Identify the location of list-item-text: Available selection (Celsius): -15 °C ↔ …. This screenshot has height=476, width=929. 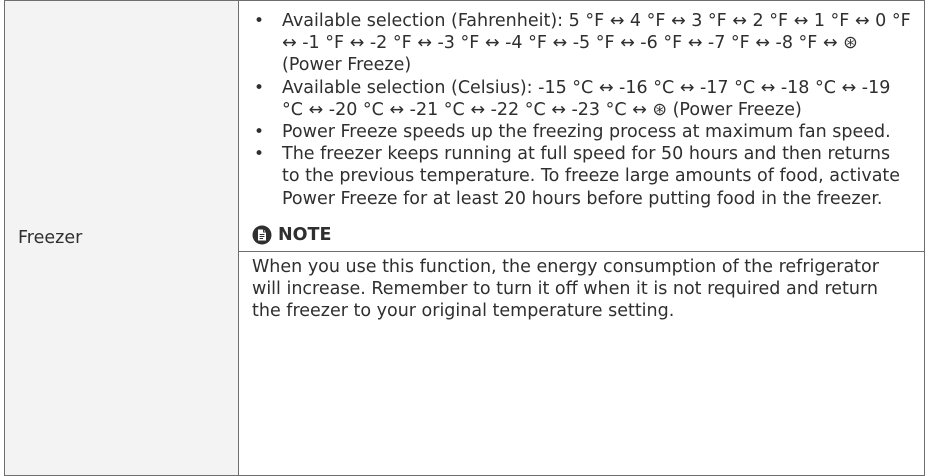
(586, 98).